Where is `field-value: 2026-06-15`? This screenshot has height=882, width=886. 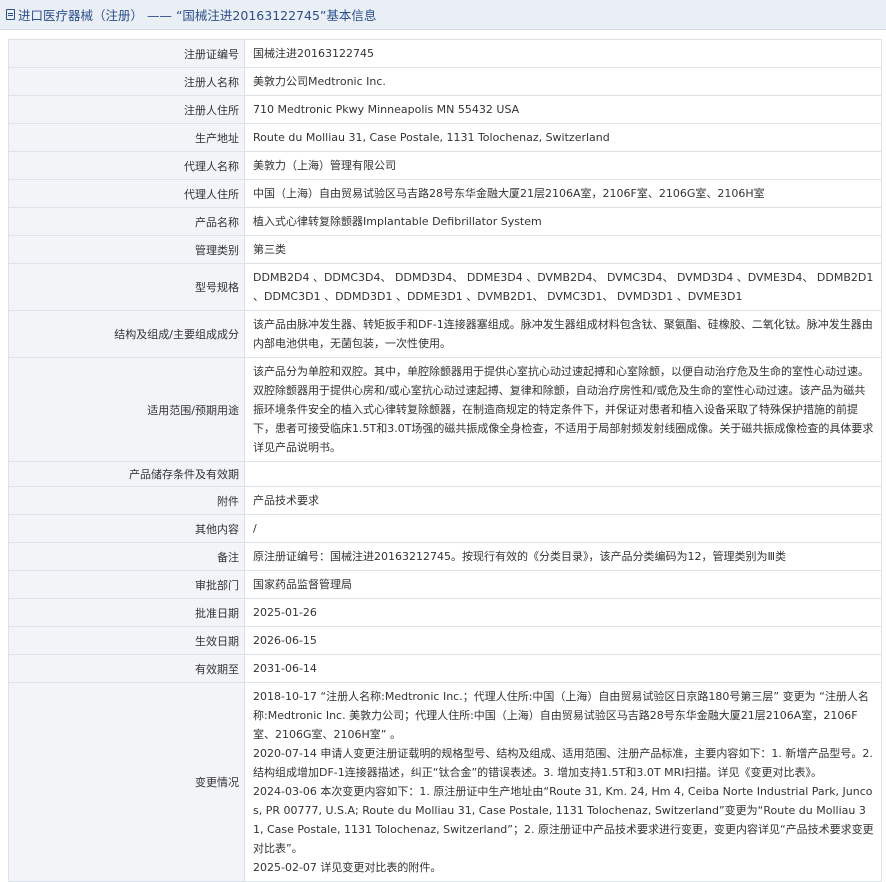
field-value: 2026-06-15 is located at coordinates (563, 640).